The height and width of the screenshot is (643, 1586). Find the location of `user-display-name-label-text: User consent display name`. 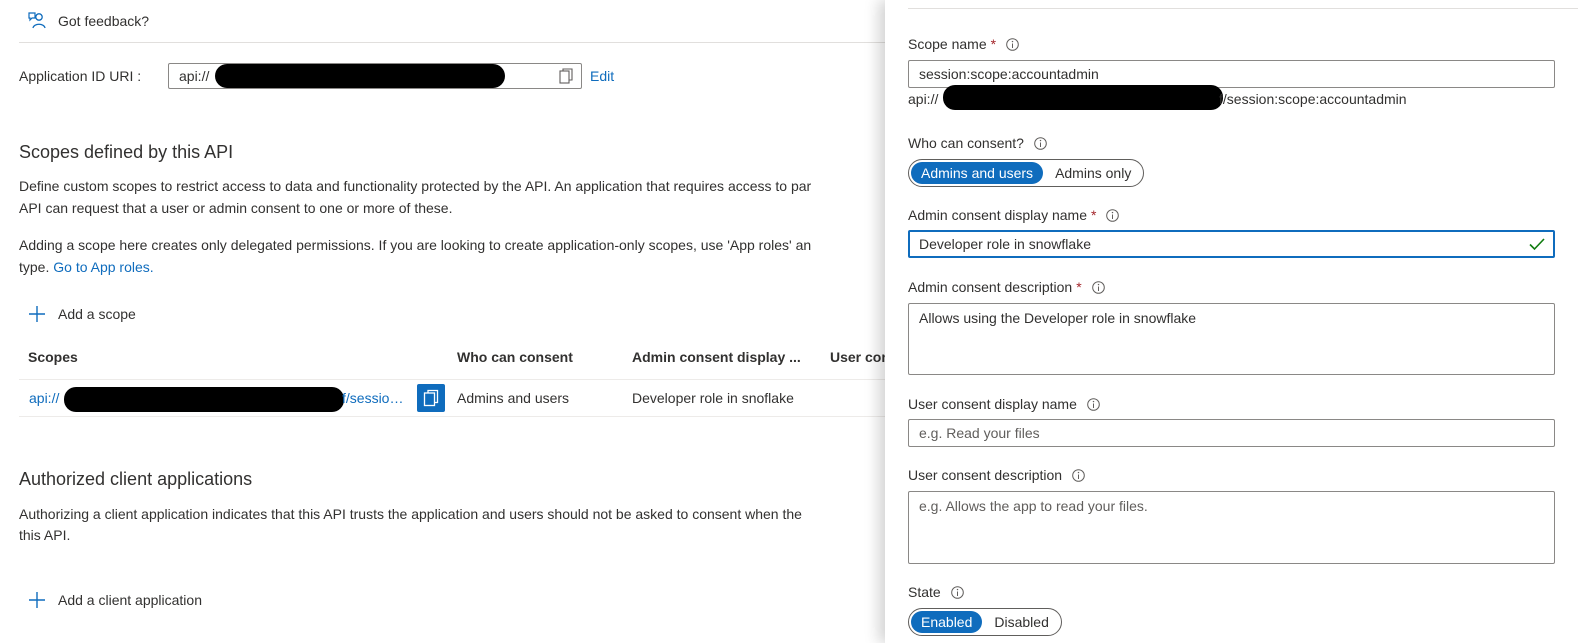

user-display-name-label-text: User consent display name is located at coordinates (992, 404).